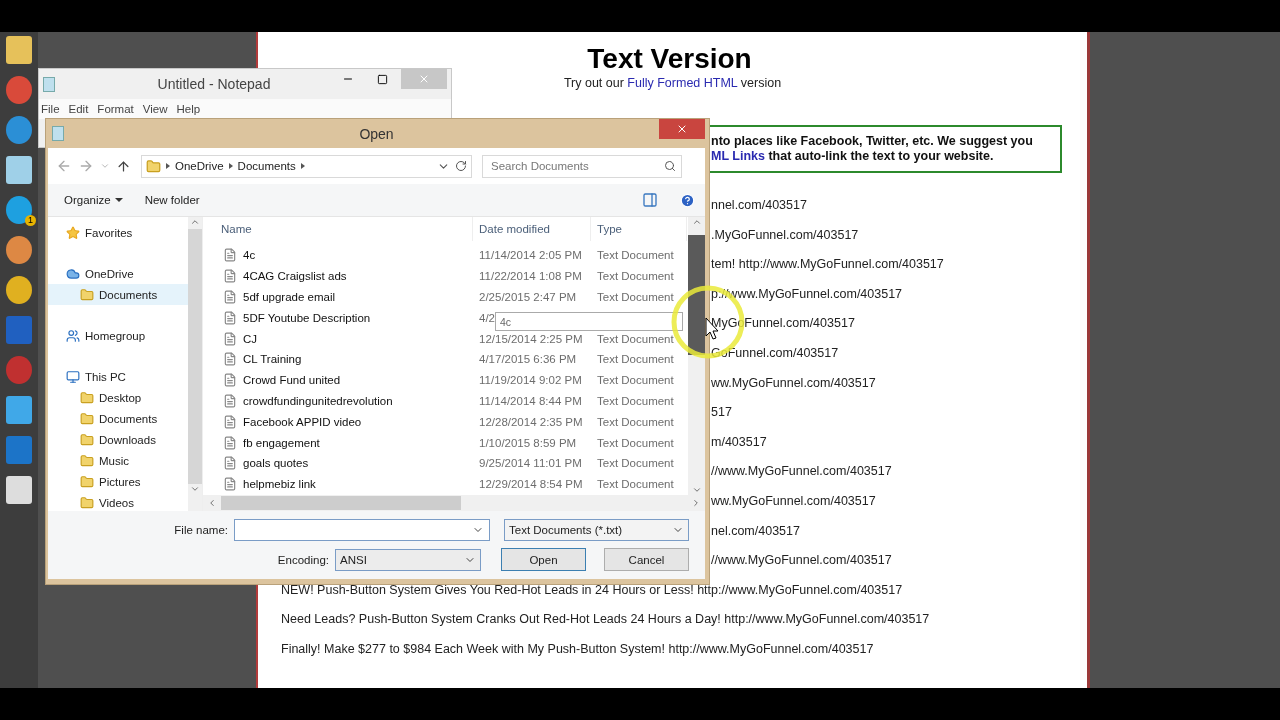  Describe the element at coordinates (530, 276) in the screenshot. I see `date-modified: 11/22/2014 1:08 PM` at that location.